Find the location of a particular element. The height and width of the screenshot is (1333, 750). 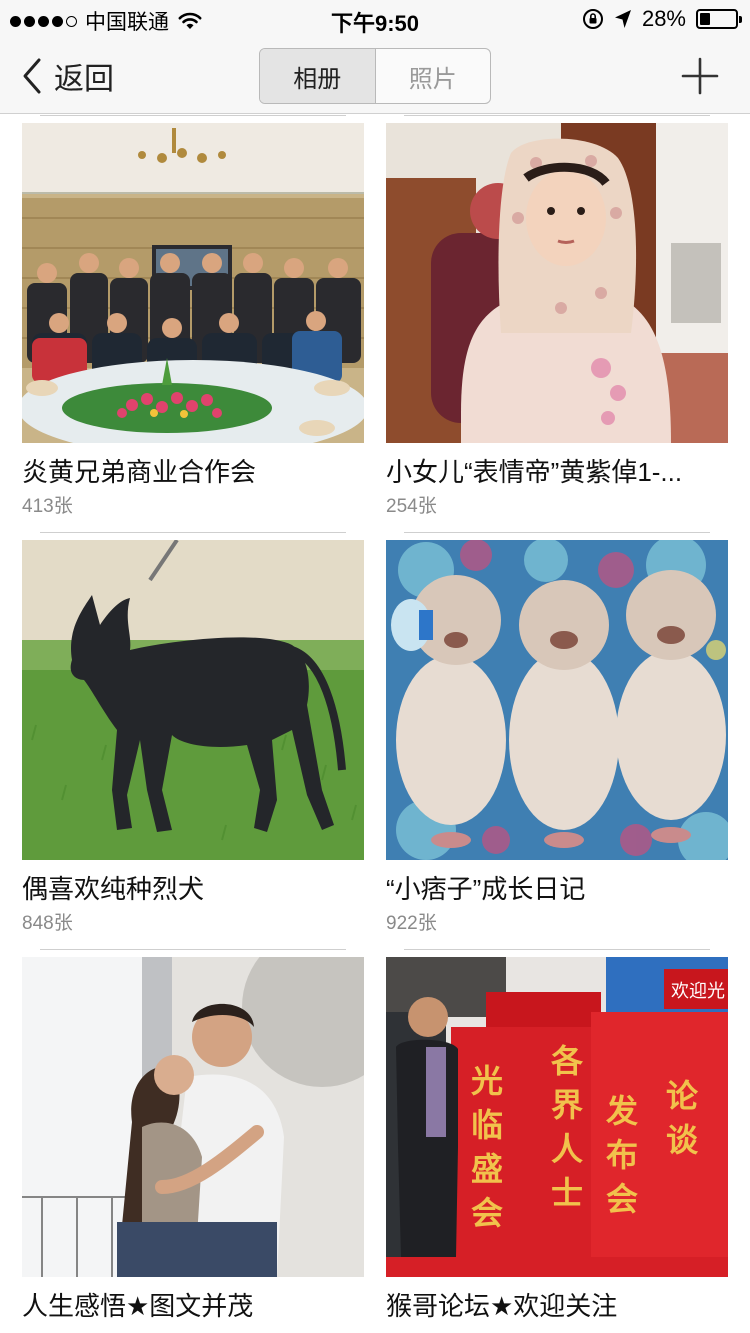

rotation-lock-icon is located at coordinates (592, 19).